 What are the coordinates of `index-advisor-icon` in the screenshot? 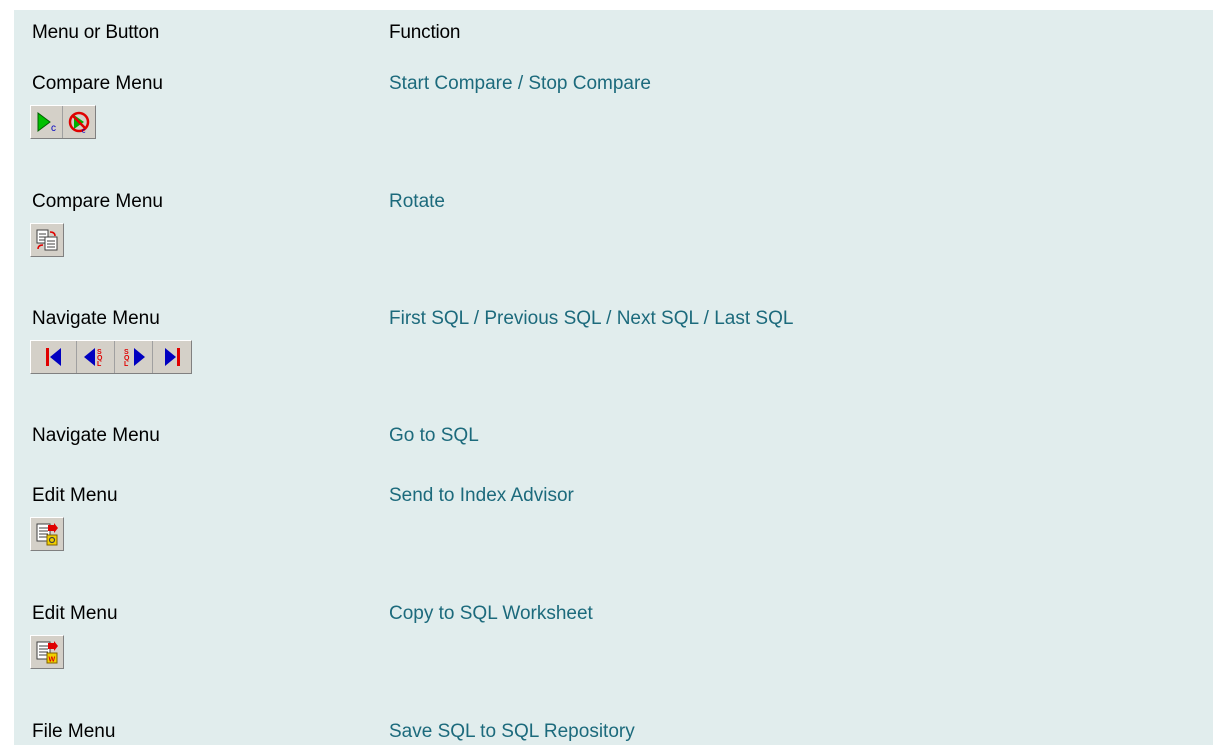 It's located at (47, 534).